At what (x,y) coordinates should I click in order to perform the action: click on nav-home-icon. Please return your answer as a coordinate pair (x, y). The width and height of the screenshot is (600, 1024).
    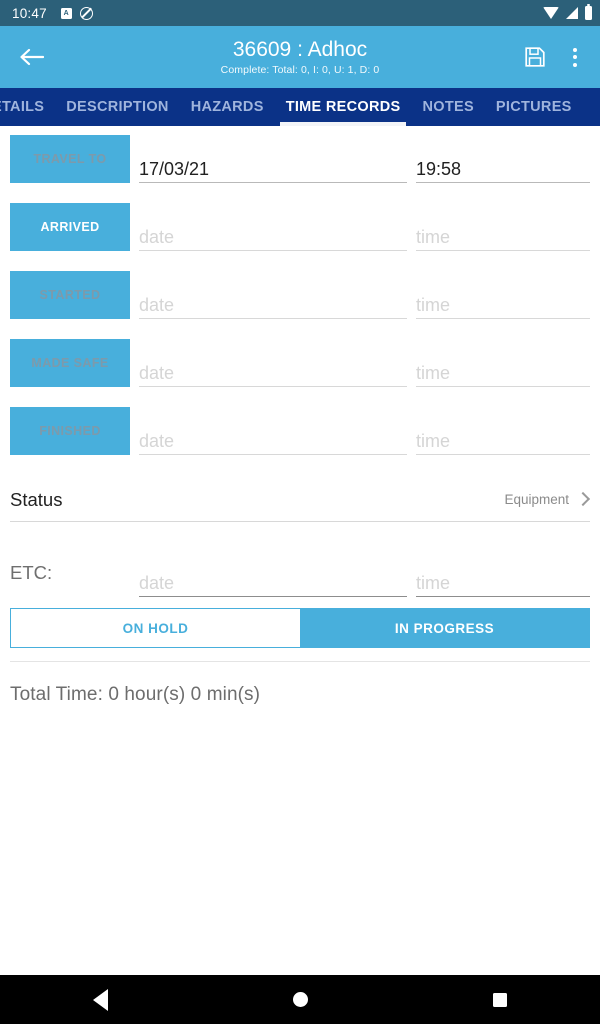
    Looking at the image, I should click on (300, 999).